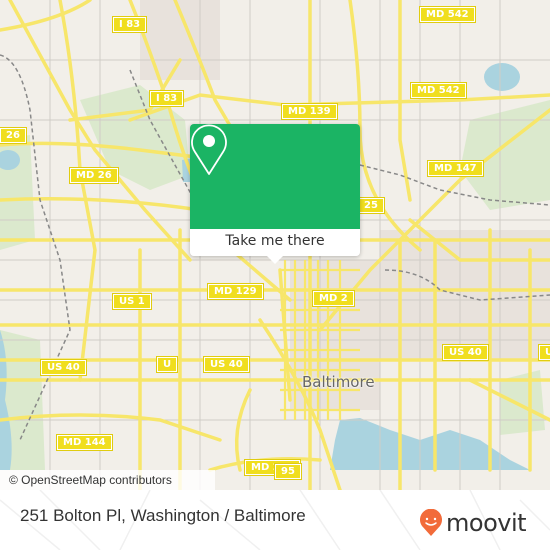  I want to click on moovit-pin-icon, so click(431, 522).